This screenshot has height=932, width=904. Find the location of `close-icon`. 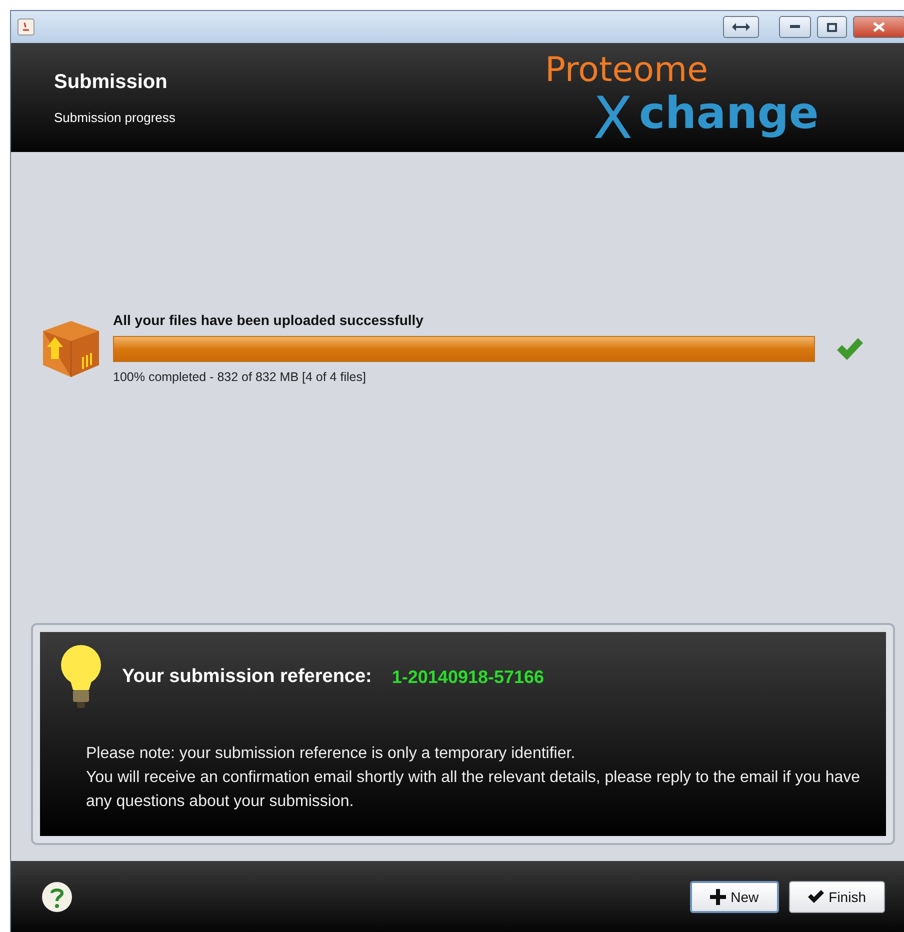

close-icon is located at coordinates (879, 27).